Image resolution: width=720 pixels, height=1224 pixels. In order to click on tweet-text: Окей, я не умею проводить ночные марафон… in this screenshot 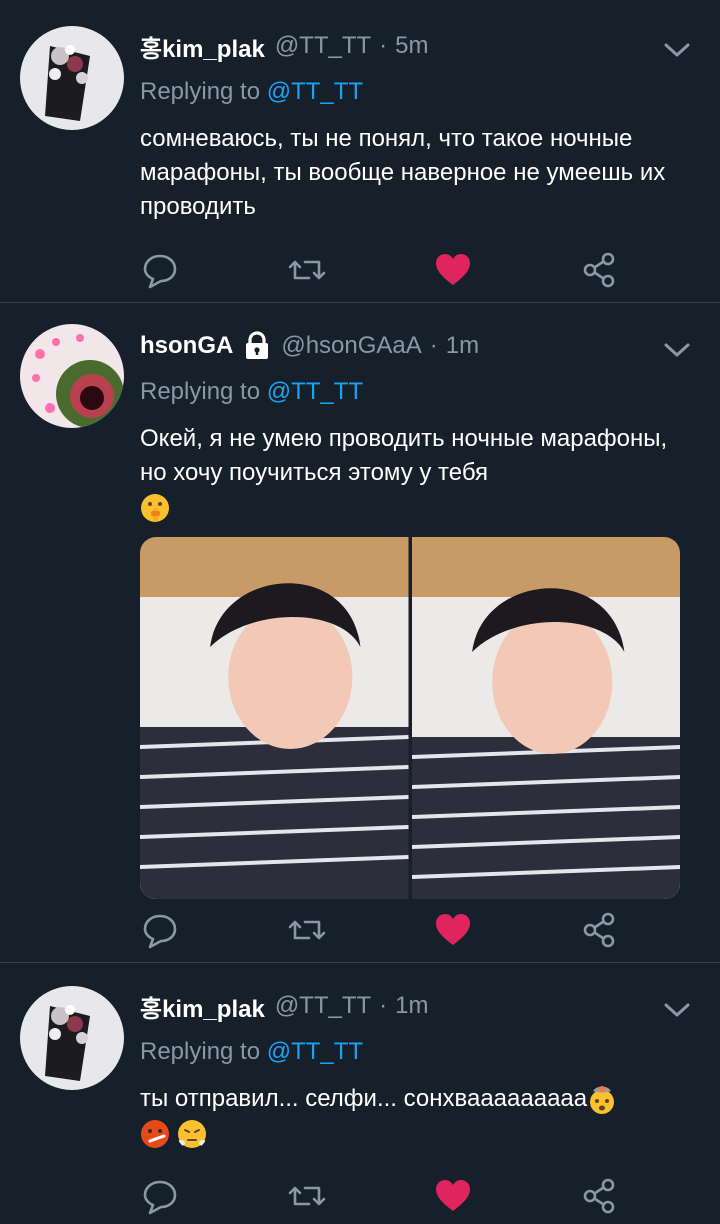, I will do `click(420, 473)`.